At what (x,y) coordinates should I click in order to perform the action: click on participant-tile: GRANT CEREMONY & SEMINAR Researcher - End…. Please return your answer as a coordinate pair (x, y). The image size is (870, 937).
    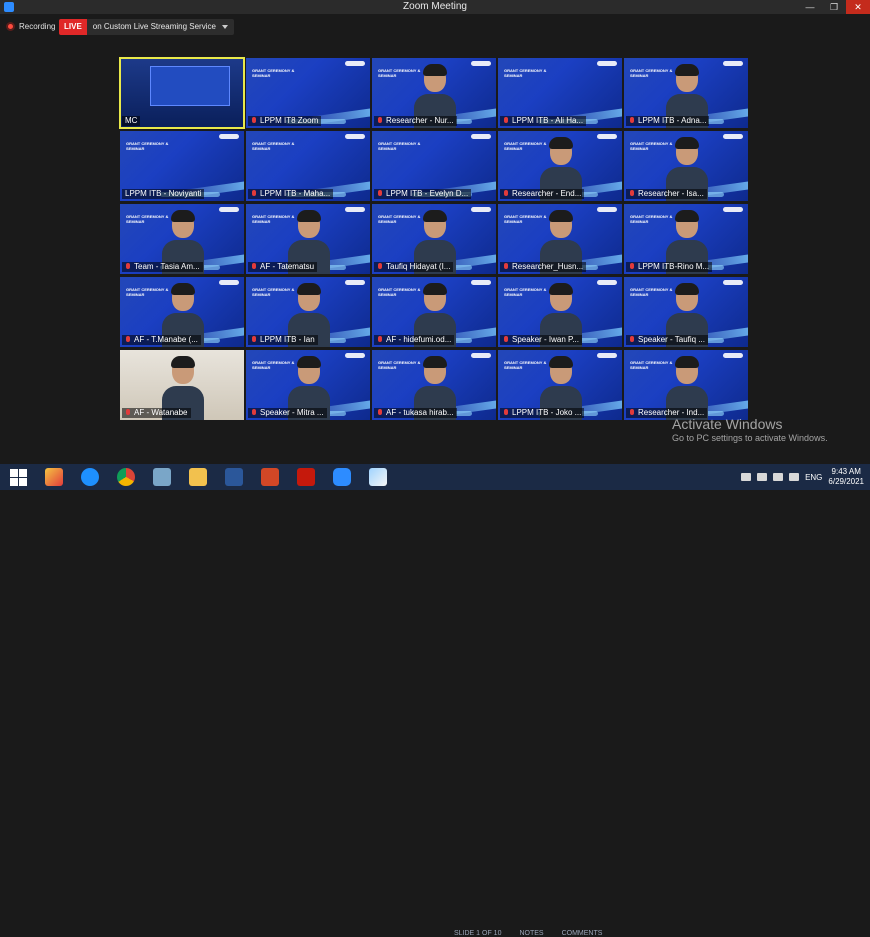
    Looking at the image, I should click on (560, 166).